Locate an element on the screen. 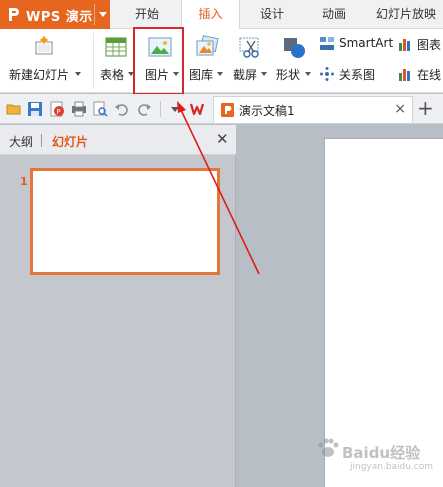 Image resolution: width=443 pixels, height=487 pixels. tab-animation: 动画 is located at coordinates (334, 14).